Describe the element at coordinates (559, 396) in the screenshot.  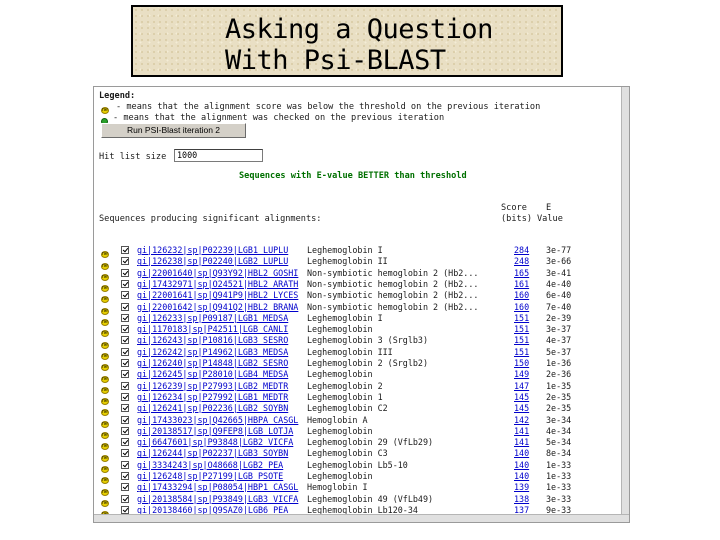
I see `evalue: 2e-35` at that location.